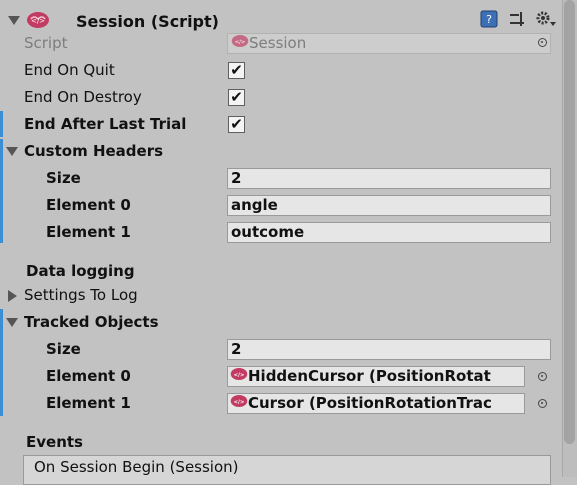 The height and width of the screenshot is (485, 577). I want to click on tracked-objects-size-label: Size, so click(63, 349).